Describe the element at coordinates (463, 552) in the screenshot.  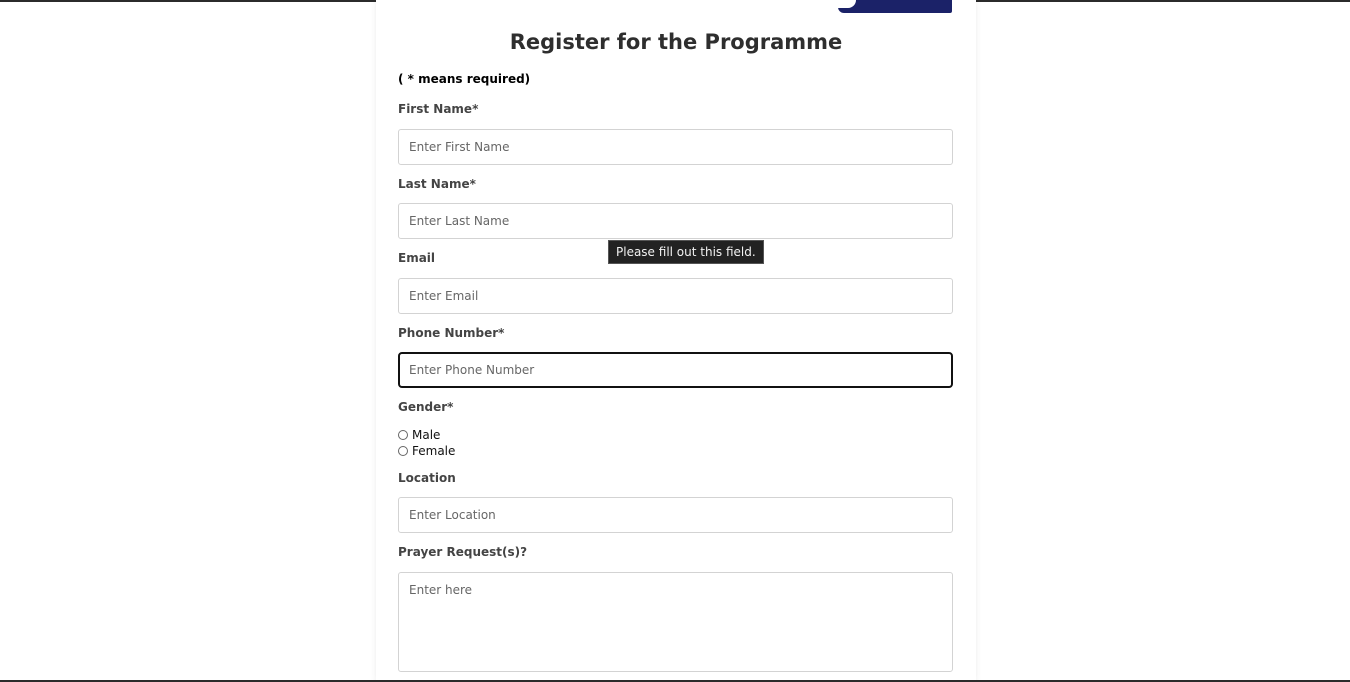
I see `prayer-request-label: Prayer Request(s)?` at that location.